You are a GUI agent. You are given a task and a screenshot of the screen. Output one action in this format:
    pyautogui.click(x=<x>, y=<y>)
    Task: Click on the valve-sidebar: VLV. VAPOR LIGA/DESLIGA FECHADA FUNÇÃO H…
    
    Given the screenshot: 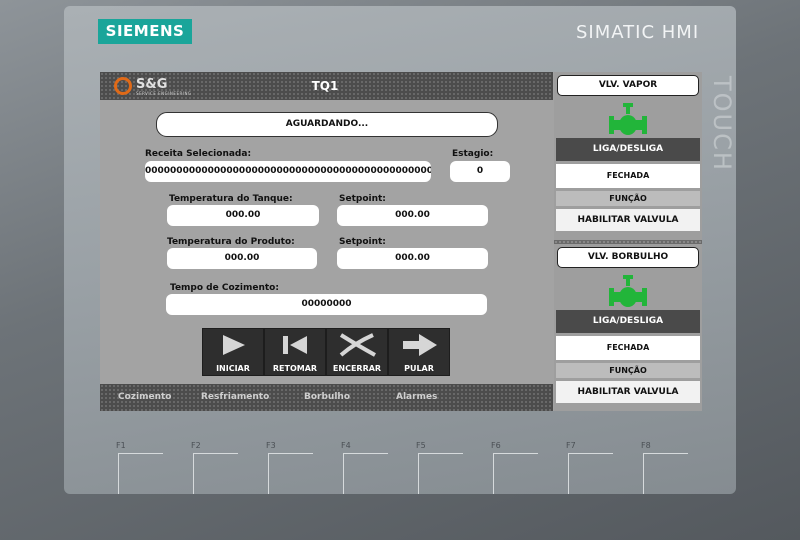 What is the action you would take?
    pyautogui.click(x=628, y=241)
    